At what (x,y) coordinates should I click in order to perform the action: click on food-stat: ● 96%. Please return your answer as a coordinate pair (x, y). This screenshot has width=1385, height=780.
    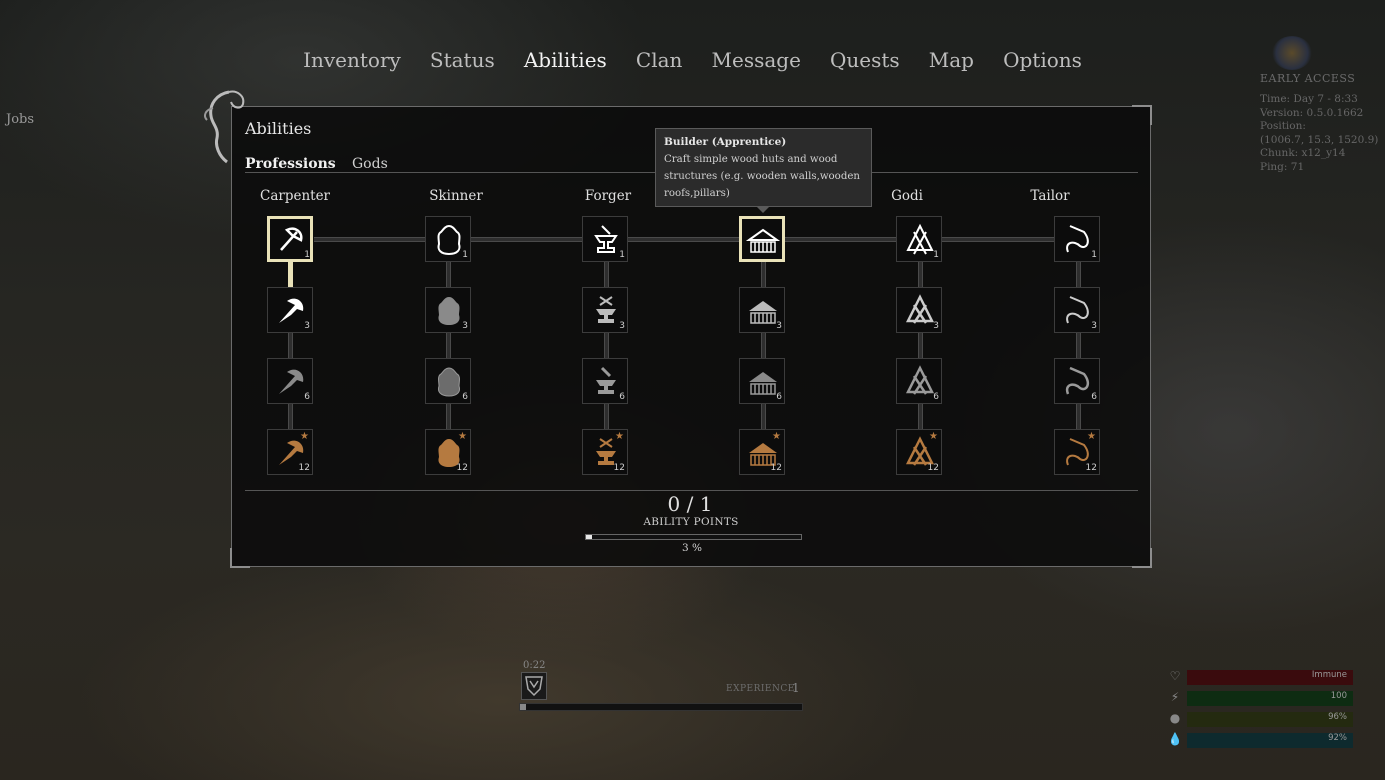
    Looking at the image, I should click on (1262, 719).